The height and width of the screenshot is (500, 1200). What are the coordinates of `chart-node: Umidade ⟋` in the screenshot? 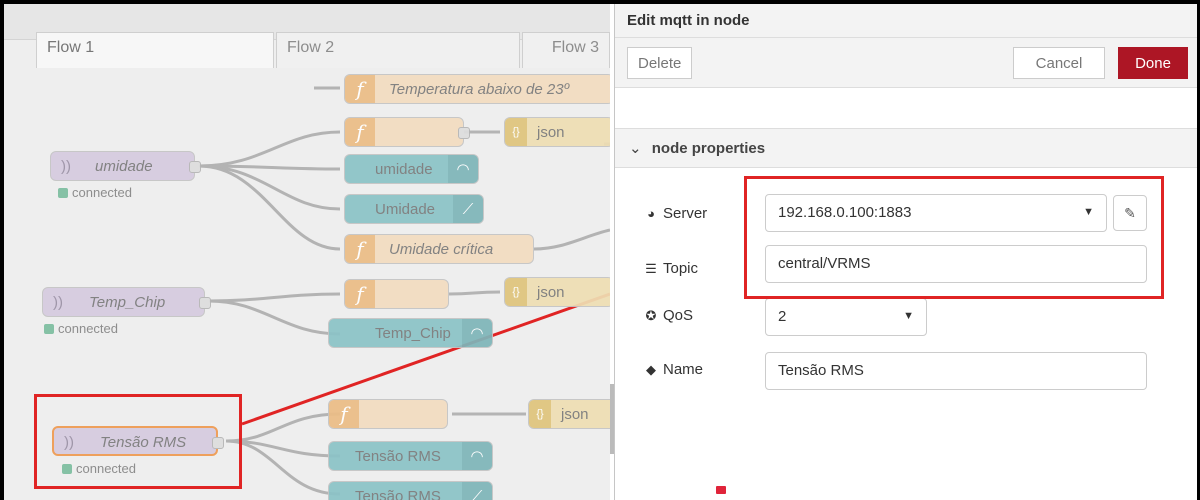 It's located at (414, 209).